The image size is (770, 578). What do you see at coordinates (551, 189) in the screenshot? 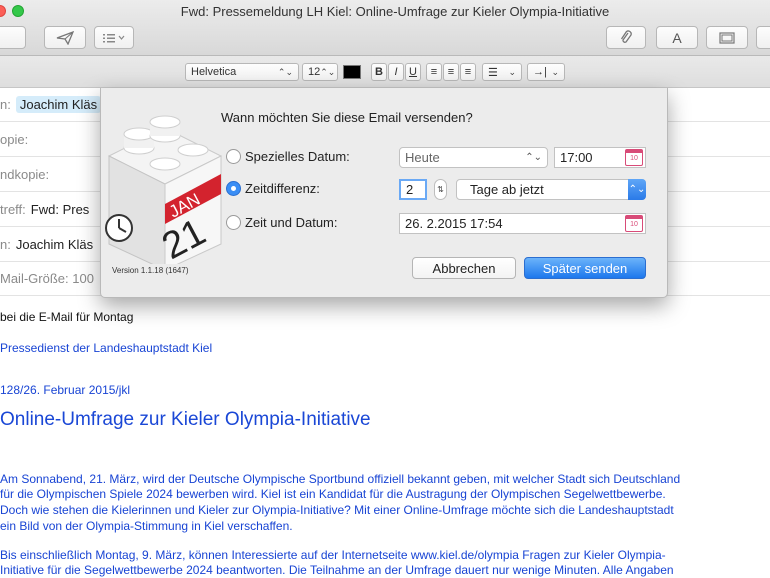
I see `time-diff-unit-select: Tage ab jetzt ⌃⌄` at bounding box center [551, 189].